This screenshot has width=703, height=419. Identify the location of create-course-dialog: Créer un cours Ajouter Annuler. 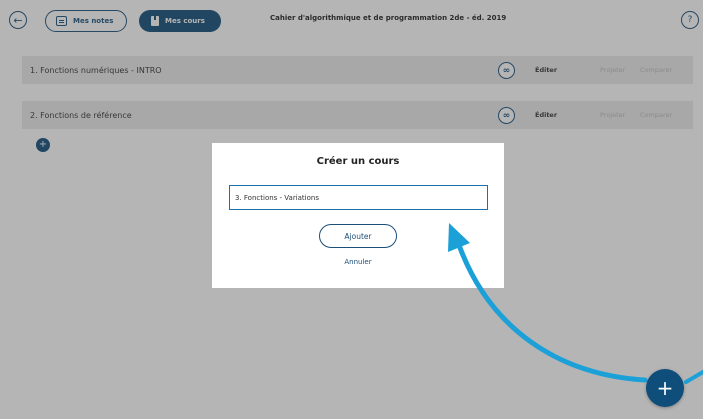
(358, 215).